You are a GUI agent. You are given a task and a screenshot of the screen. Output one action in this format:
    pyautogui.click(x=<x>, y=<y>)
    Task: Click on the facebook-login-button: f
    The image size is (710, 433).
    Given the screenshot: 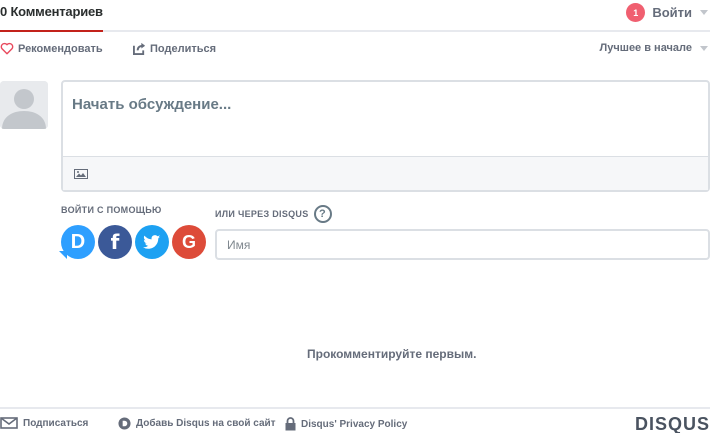 What is the action you would take?
    pyautogui.click(x=115, y=242)
    